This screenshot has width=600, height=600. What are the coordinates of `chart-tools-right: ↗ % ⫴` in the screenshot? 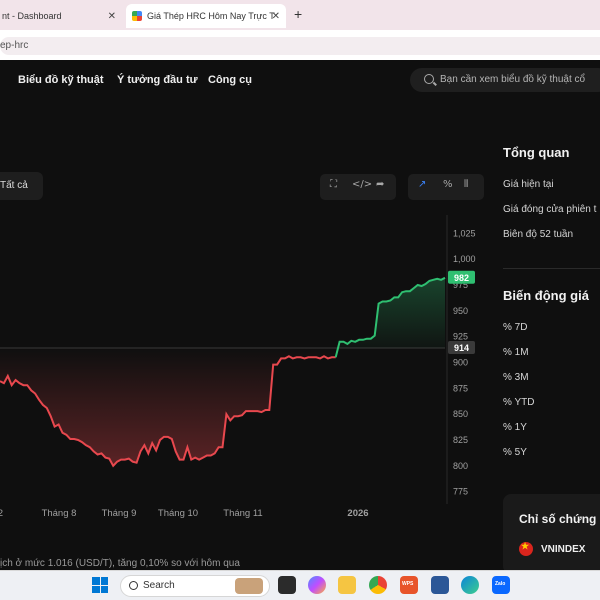 It's located at (446, 187).